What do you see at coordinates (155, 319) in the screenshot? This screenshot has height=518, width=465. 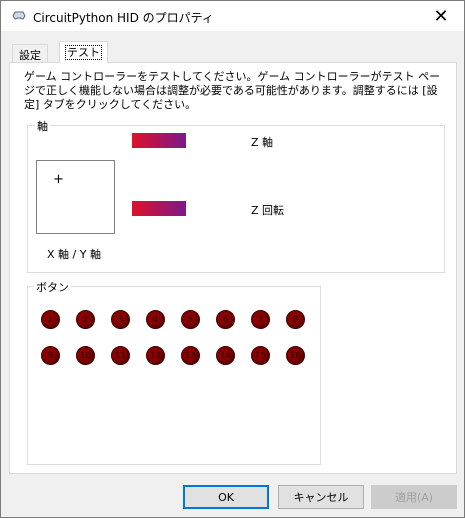 I see `joystick-button-indicator: 4` at bounding box center [155, 319].